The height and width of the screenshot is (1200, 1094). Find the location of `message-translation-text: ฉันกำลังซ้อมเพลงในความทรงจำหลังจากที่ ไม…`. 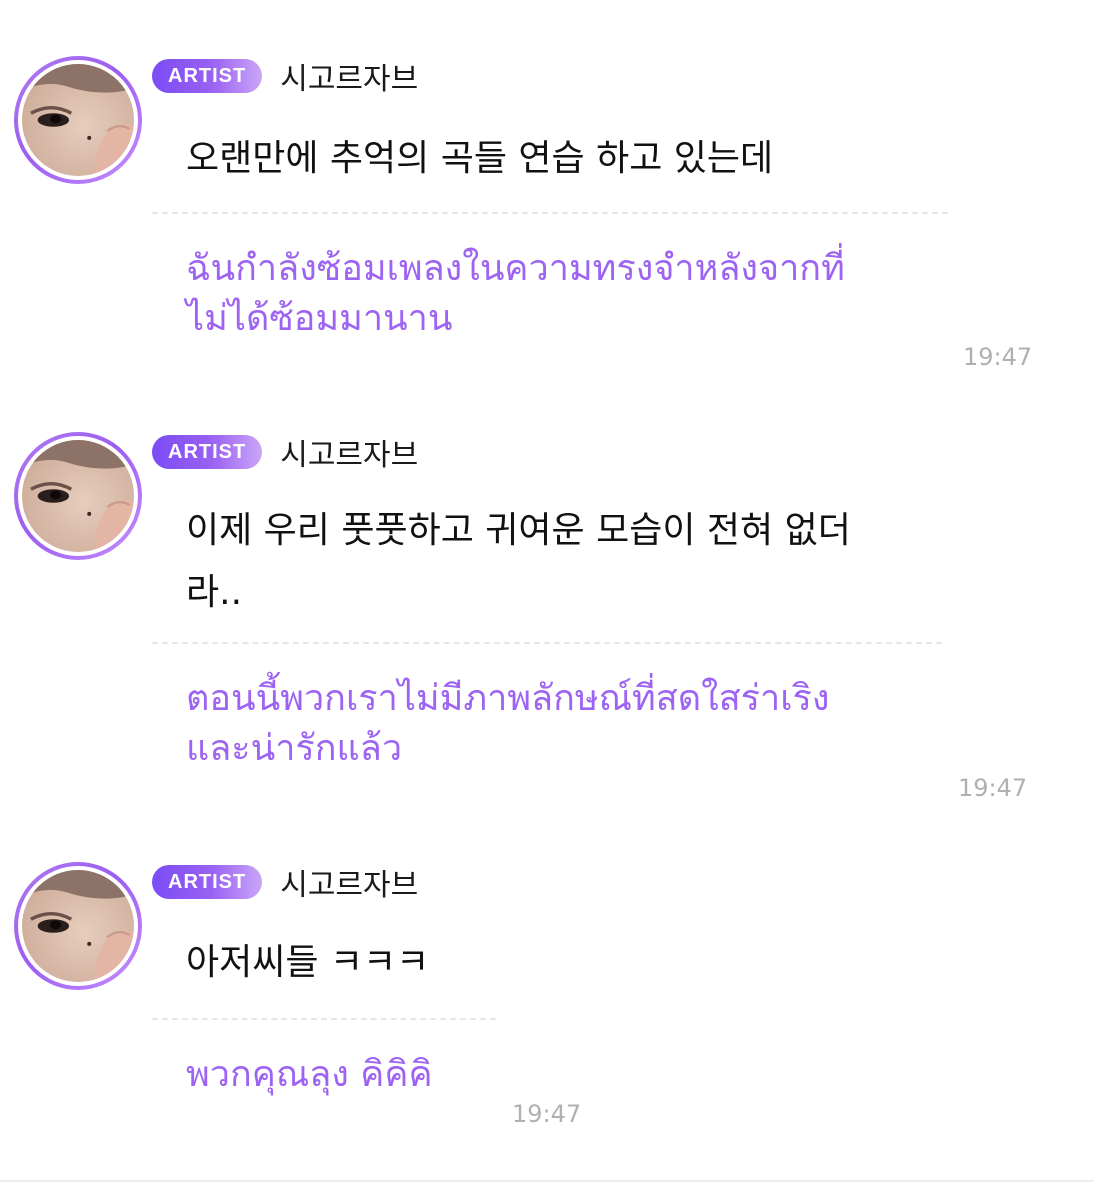

message-translation-text: ฉันกำลังซ้อมเพลงในความทรงจำหลังจากที่ ไม… is located at coordinates (515, 293).